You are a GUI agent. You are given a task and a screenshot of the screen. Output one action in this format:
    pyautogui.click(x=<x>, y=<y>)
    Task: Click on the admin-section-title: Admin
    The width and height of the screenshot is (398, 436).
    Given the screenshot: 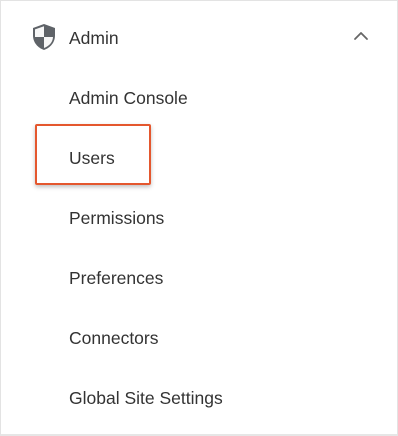 What is the action you would take?
    pyautogui.click(x=94, y=38)
    